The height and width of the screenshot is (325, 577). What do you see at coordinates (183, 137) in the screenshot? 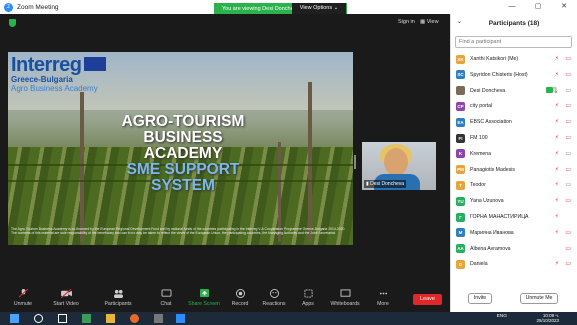
I see `slide-title-line: BUSINESS` at bounding box center [183, 137].